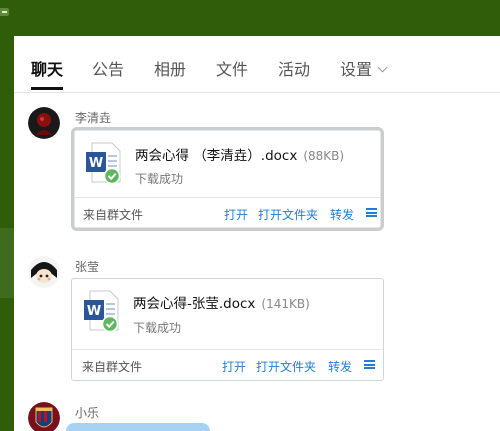 The height and width of the screenshot is (431, 500). I want to click on tab-files: 文件, so click(232, 68).